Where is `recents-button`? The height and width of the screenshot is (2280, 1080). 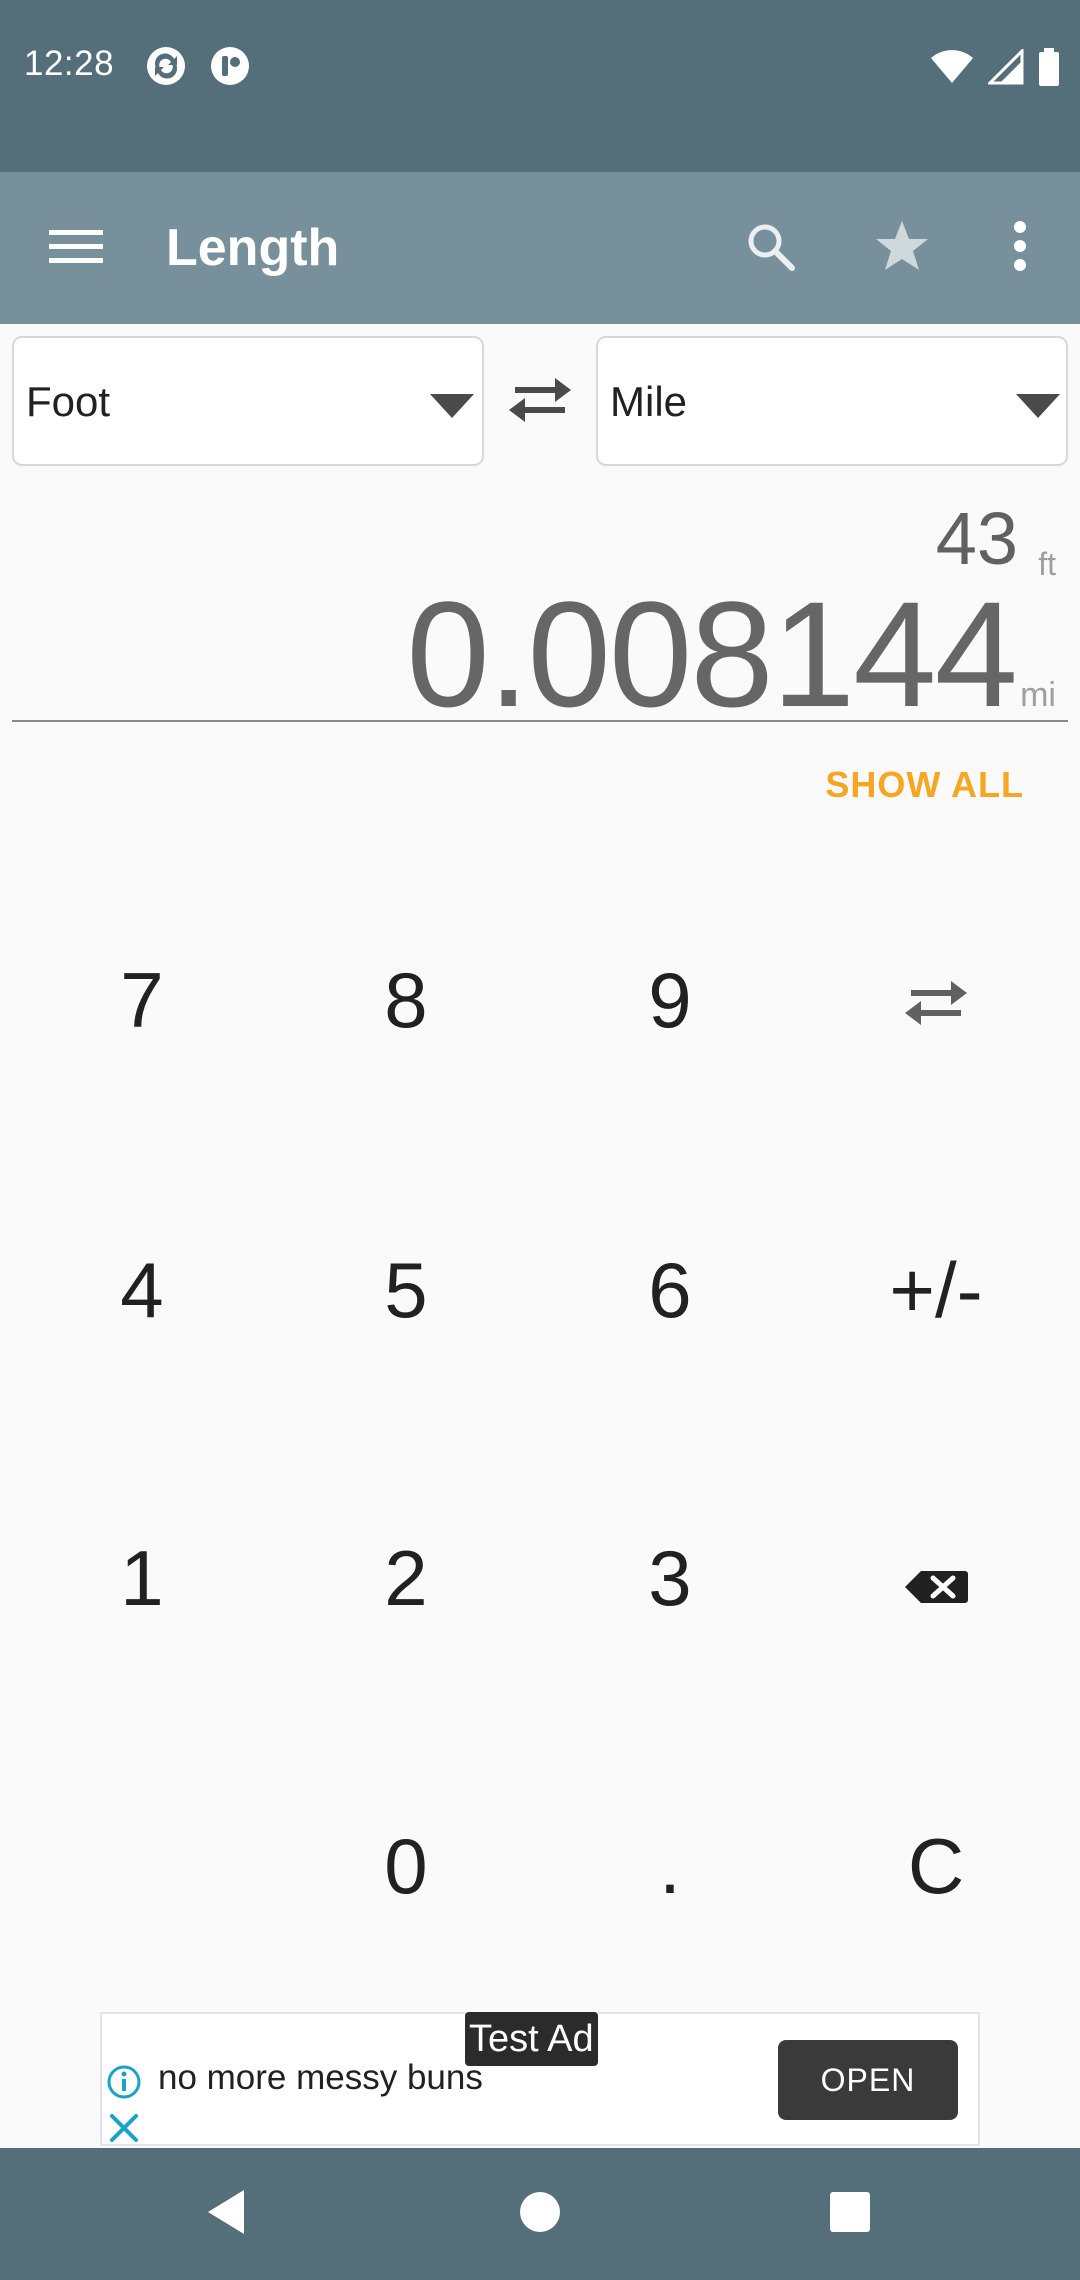 recents-button is located at coordinates (850, 2214).